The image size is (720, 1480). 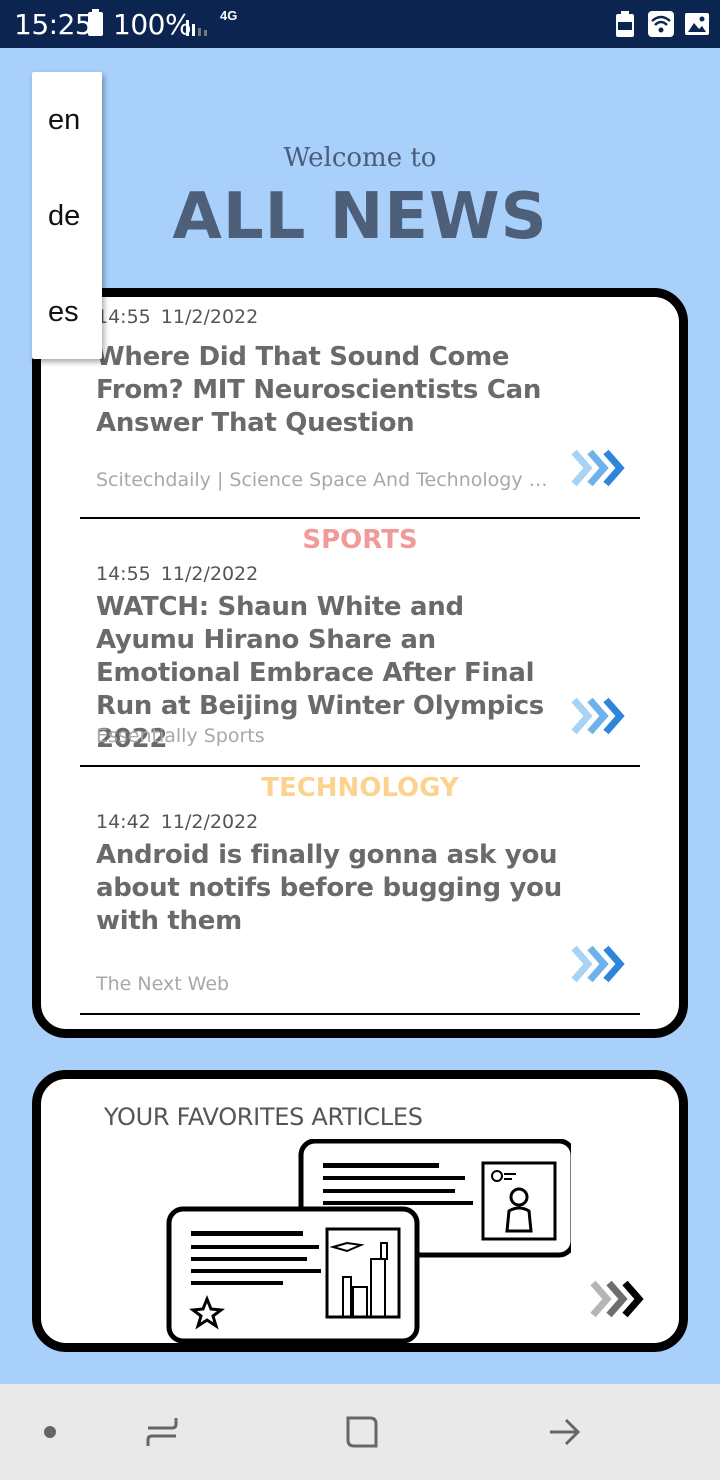 I want to click on home-icon, so click(x=362, y=1432).